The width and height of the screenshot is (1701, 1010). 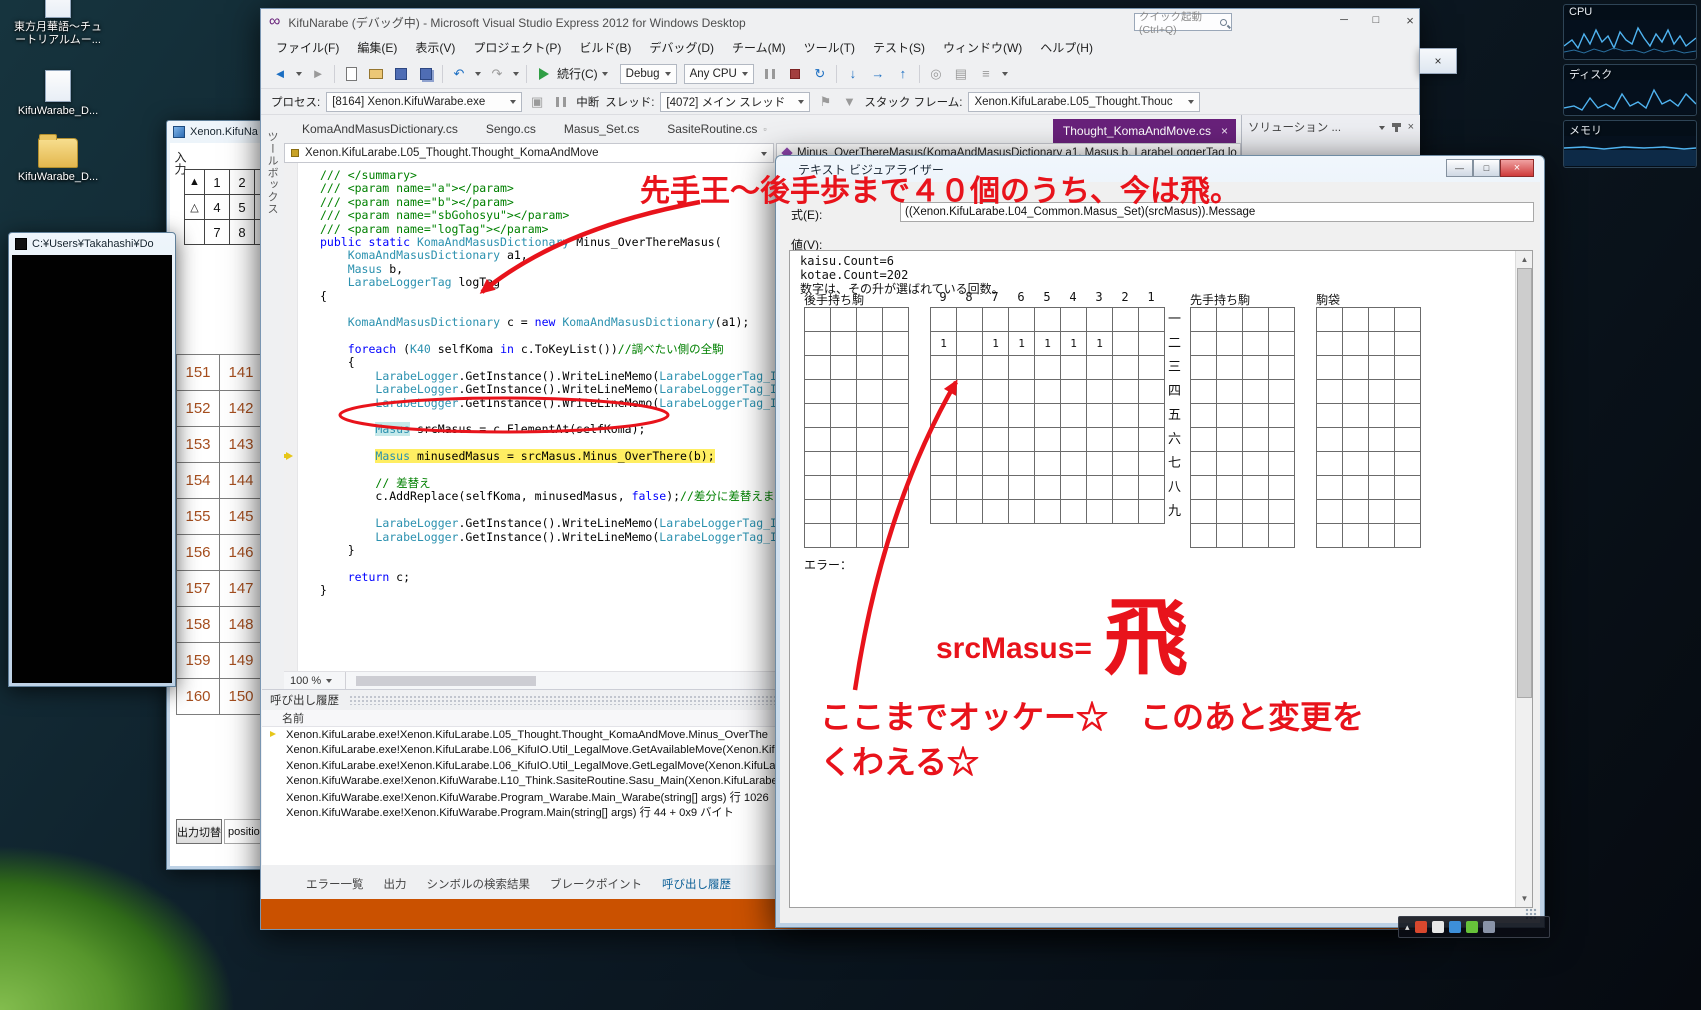 I want to click on menu-item: テスト(S), so click(x=899, y=47).